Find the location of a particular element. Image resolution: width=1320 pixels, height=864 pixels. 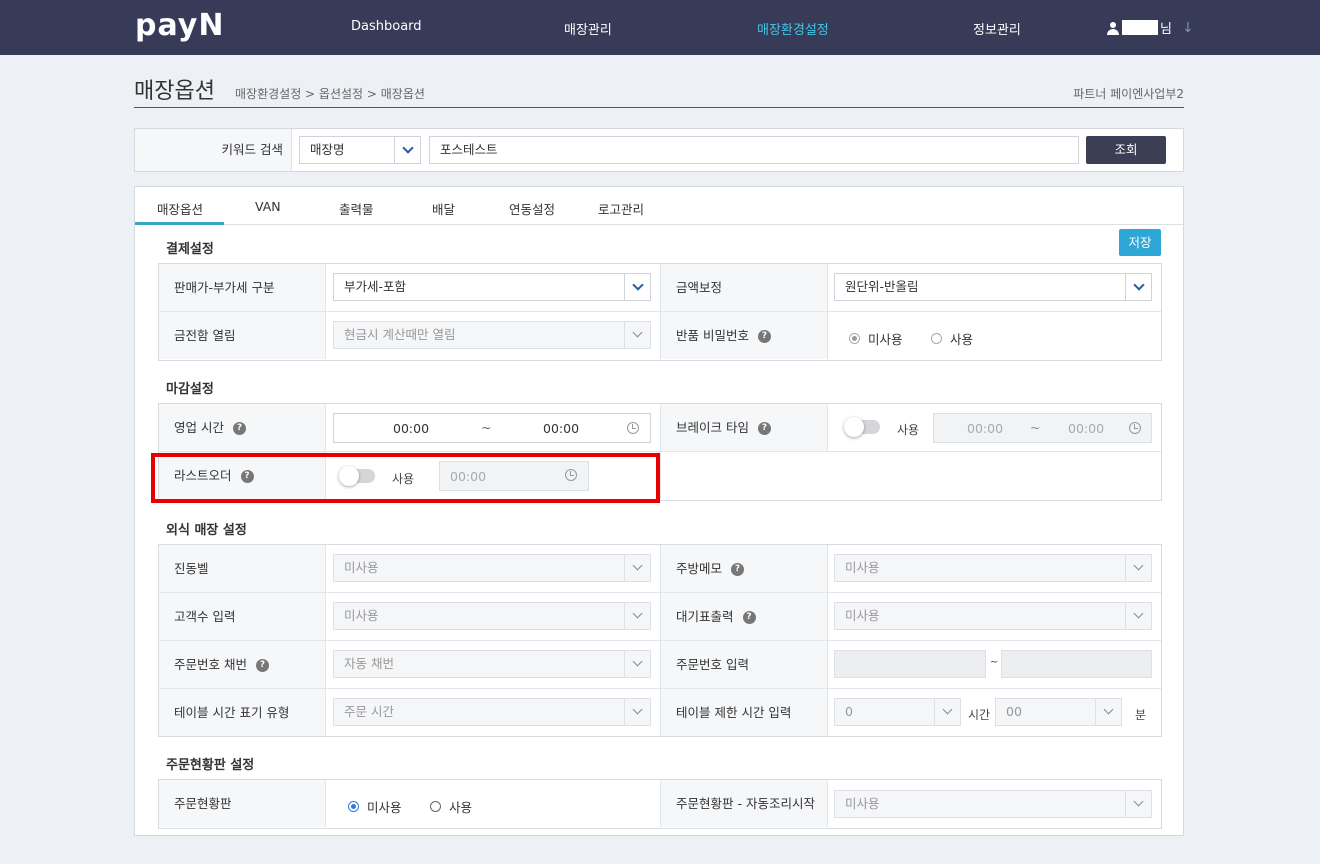

break-time-input: 00:00 ~ 00:00 is located at coordinates (1042, 428).